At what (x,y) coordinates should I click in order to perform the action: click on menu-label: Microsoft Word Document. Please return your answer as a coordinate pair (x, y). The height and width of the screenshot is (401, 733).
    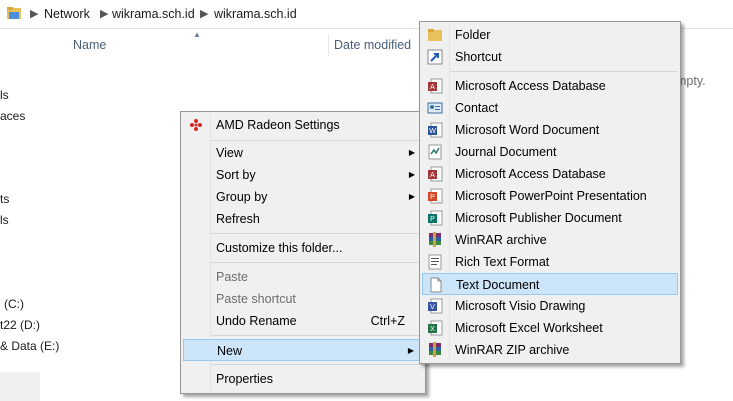
    Looking at the image, I should click on (527, 130).